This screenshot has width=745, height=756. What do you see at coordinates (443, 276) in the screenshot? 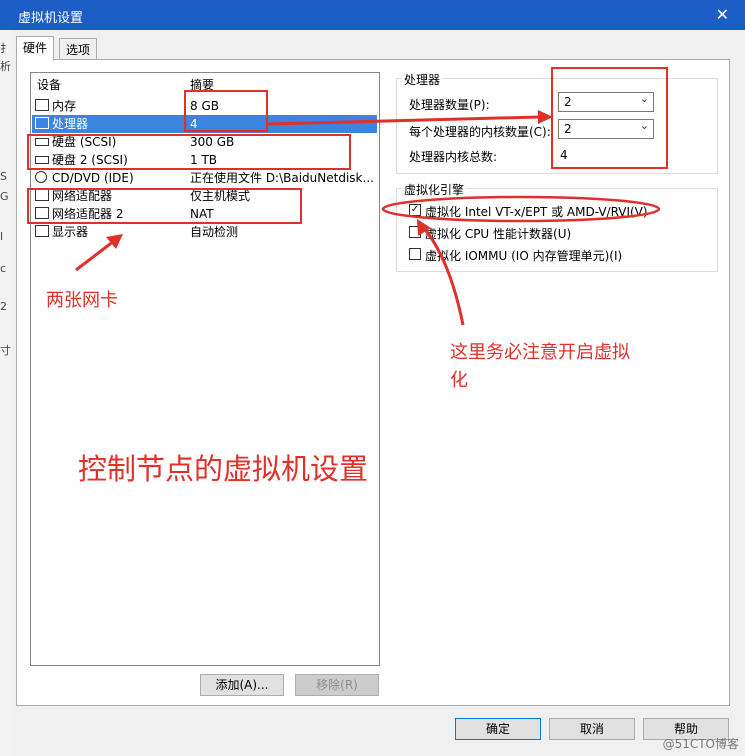
I see `annotation-arrow-vtx` at bounding box center [443, 276].